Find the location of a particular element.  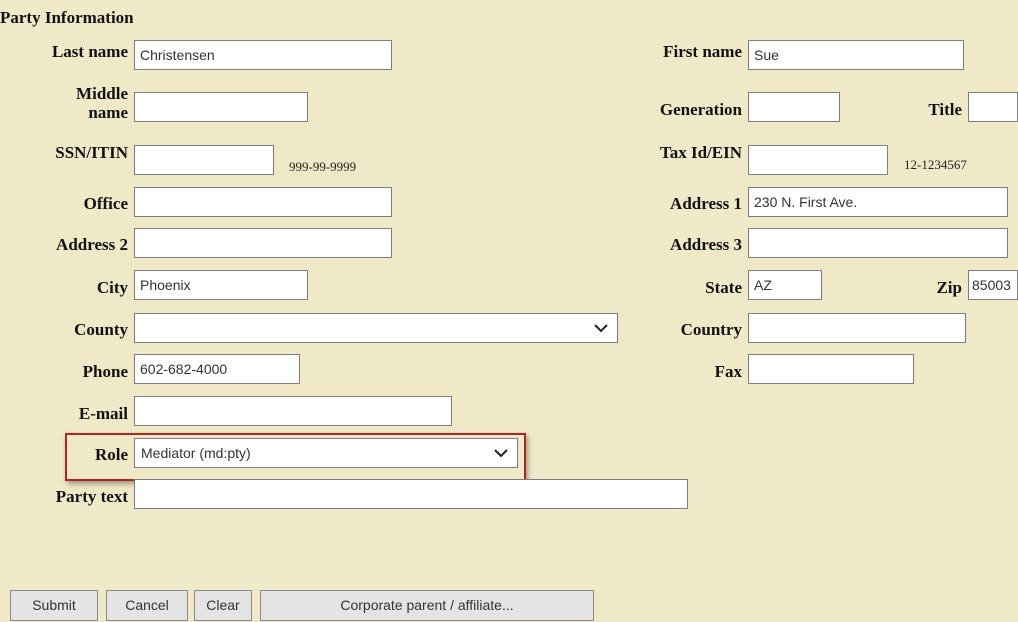

last-name-input is located at coordinates (263, 55).